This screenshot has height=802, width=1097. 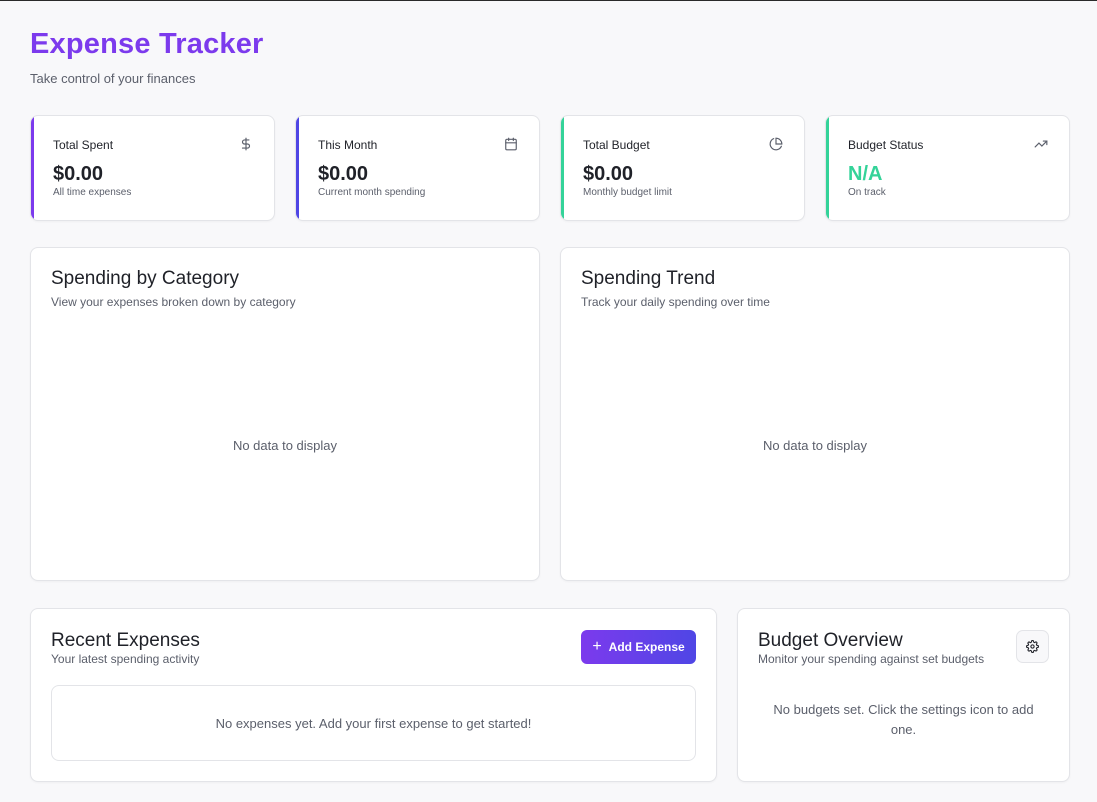 I want to click on panel-subtitle: Track your daily spending over time, so click(x=675, y=302).